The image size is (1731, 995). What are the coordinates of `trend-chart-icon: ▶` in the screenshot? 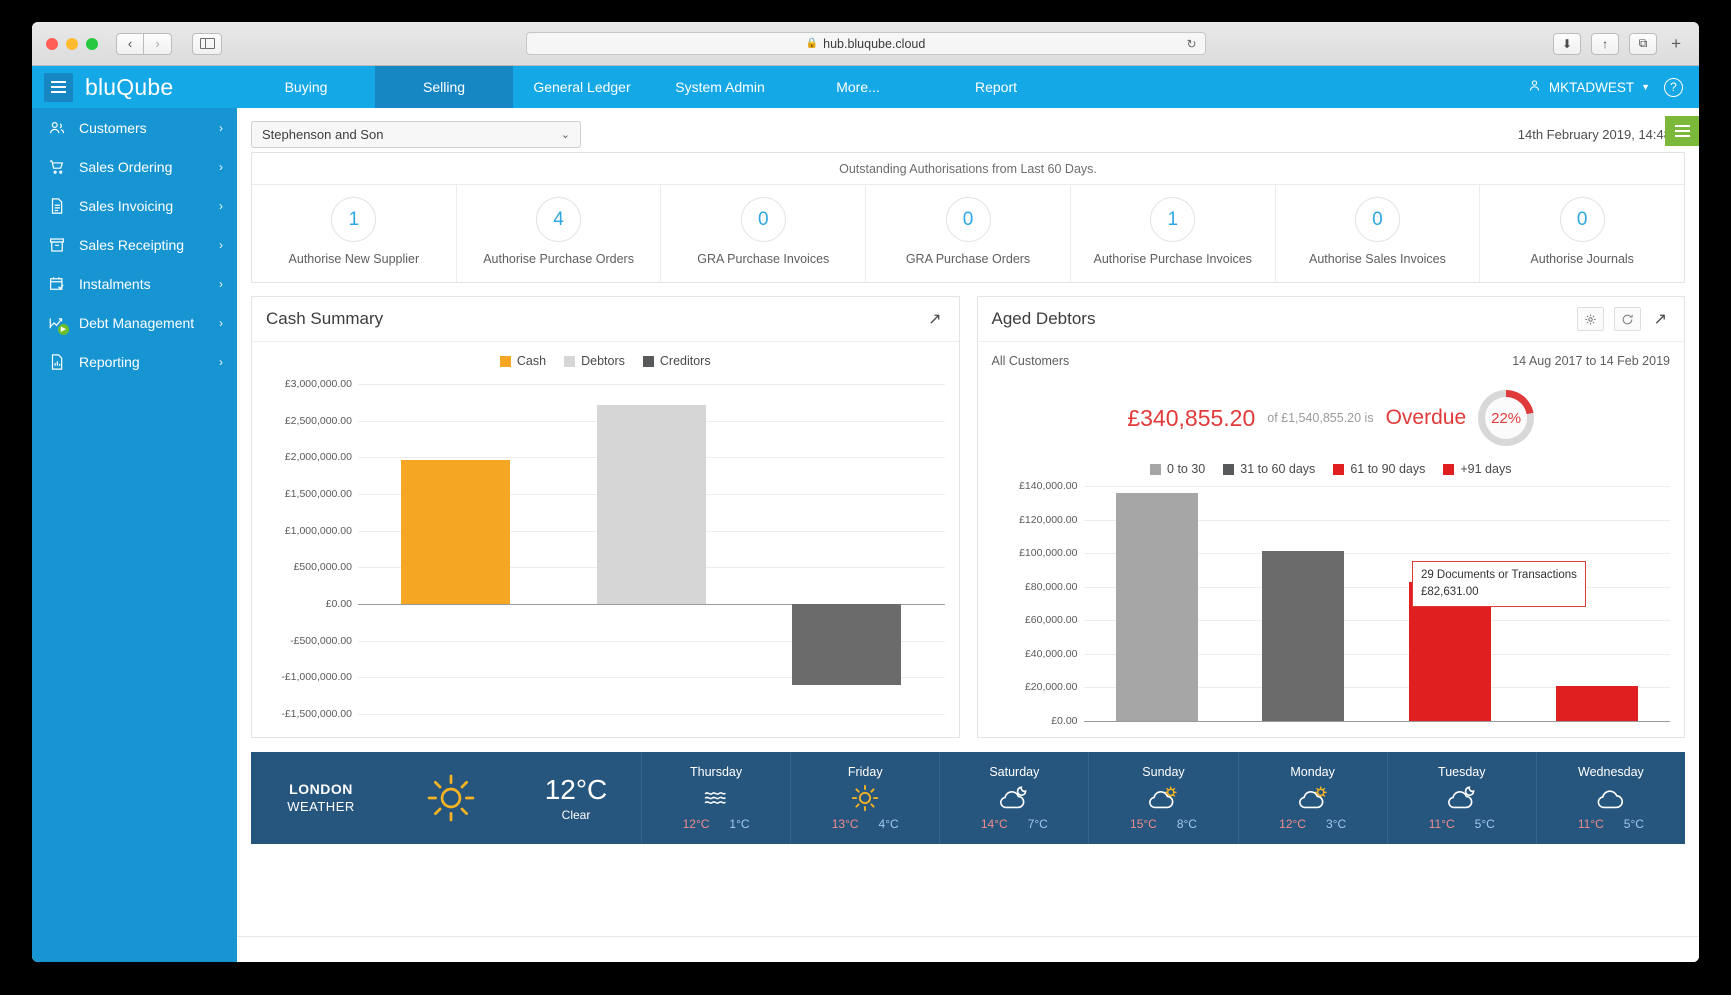 It's located at (58, 324).